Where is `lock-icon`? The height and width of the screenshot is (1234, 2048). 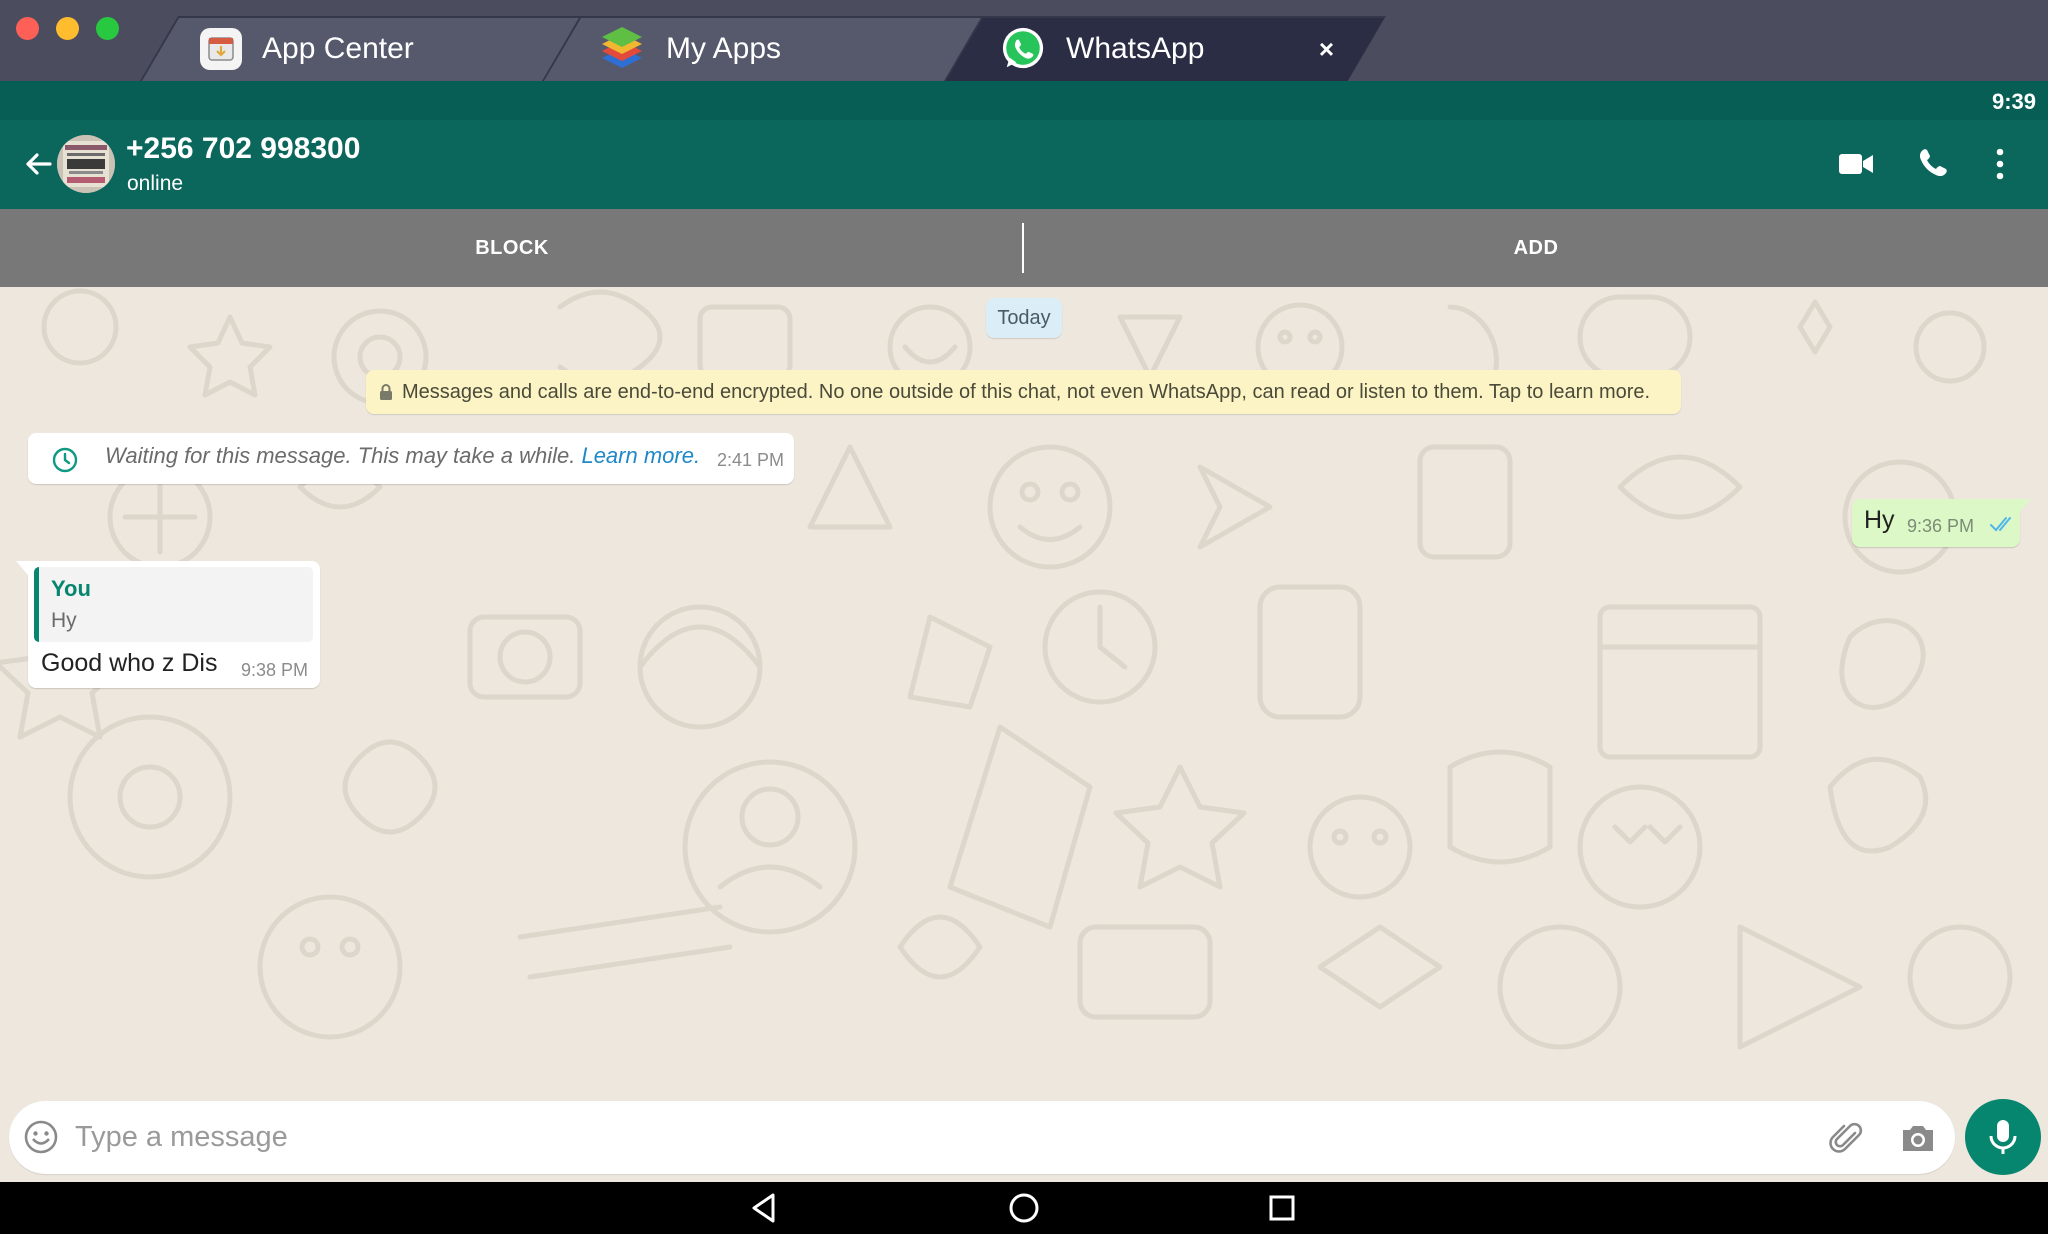
lock-icon is located at coordinates (386, 392).